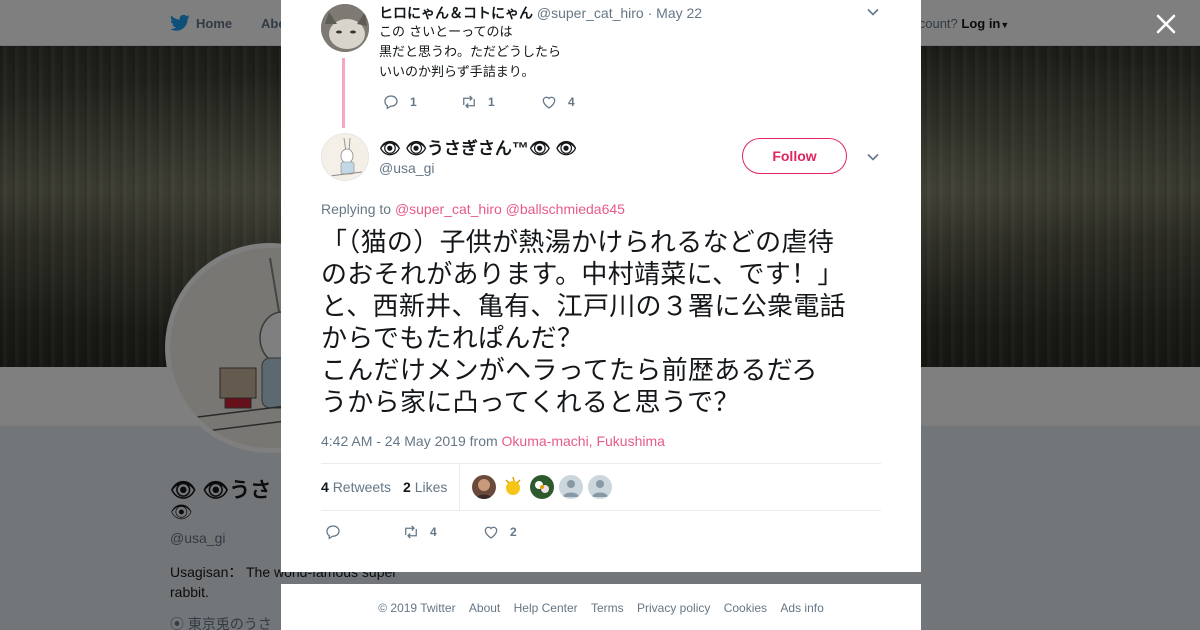  I want to click on parent-tweet-header: ヒロにゃん＆コトにゃん @super_cat_hiro · May 22, so click(540, 13).